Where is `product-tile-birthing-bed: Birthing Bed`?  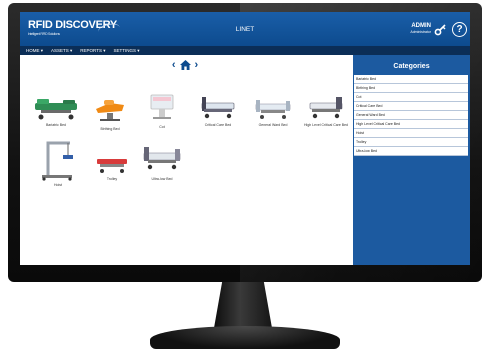
product-tile-birthing-bed: Birthing Bed is located at coordinates (110, 114).